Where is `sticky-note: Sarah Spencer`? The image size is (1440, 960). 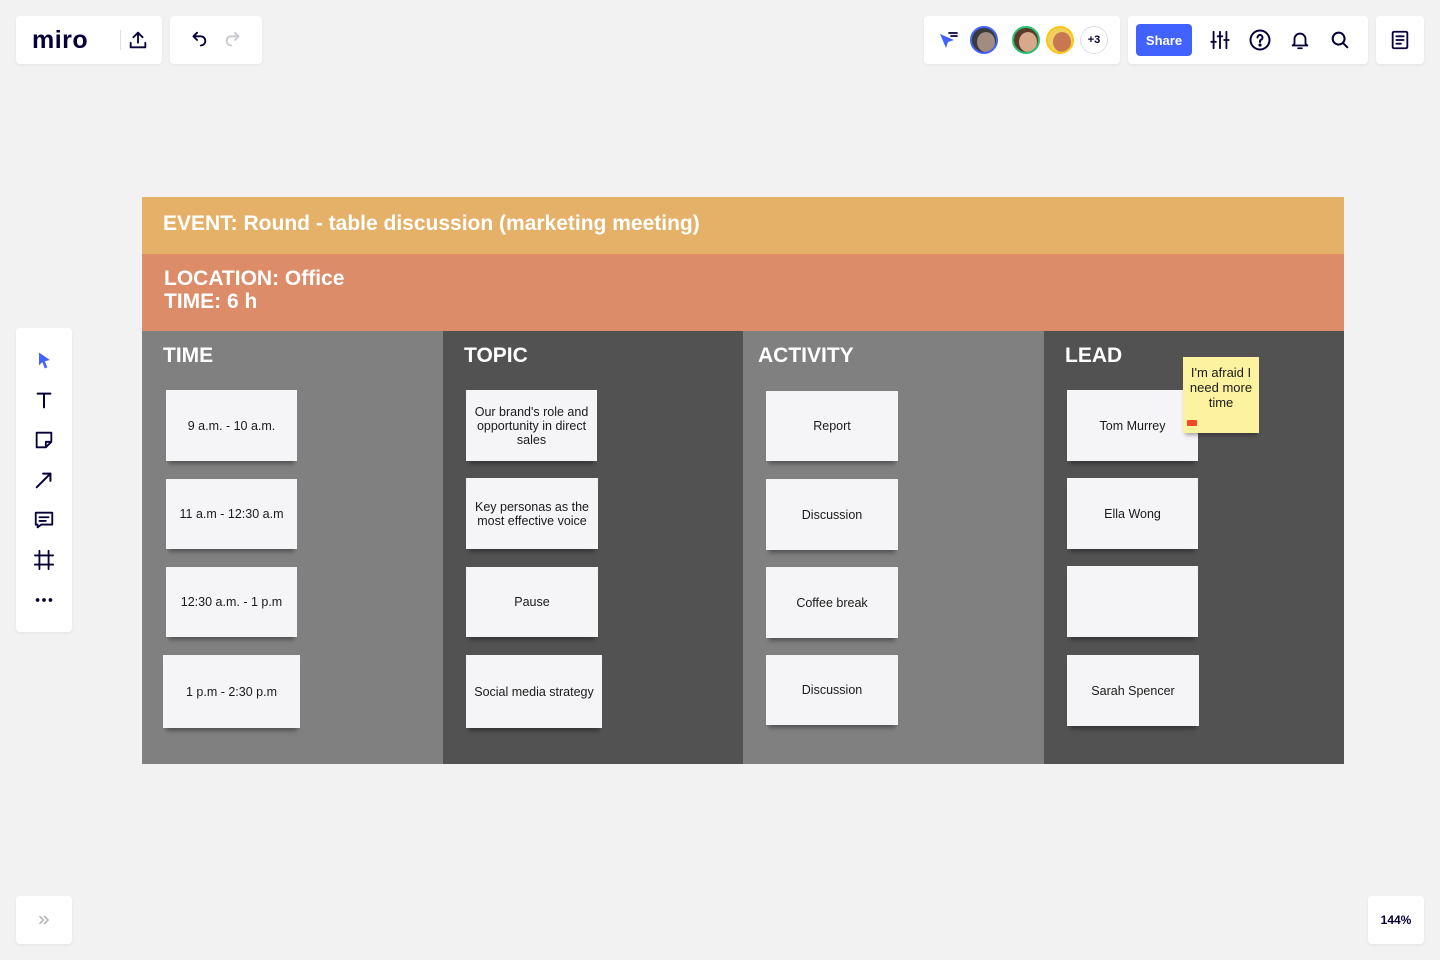
sticky-note: Sarah Spencer is located at coordinates (1133, 690).